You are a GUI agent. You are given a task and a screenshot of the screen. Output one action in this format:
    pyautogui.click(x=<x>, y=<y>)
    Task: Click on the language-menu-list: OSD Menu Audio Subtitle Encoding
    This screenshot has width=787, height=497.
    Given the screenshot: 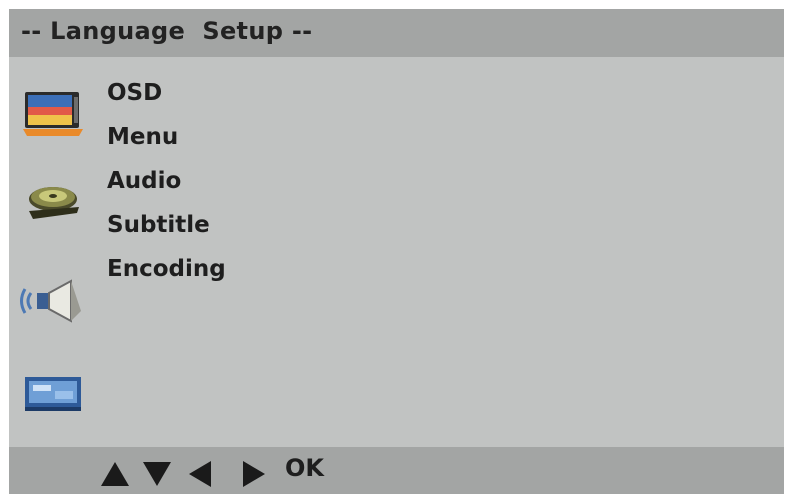 What is the action you would take?
    pyautogui.click(x=166, y=186)
    